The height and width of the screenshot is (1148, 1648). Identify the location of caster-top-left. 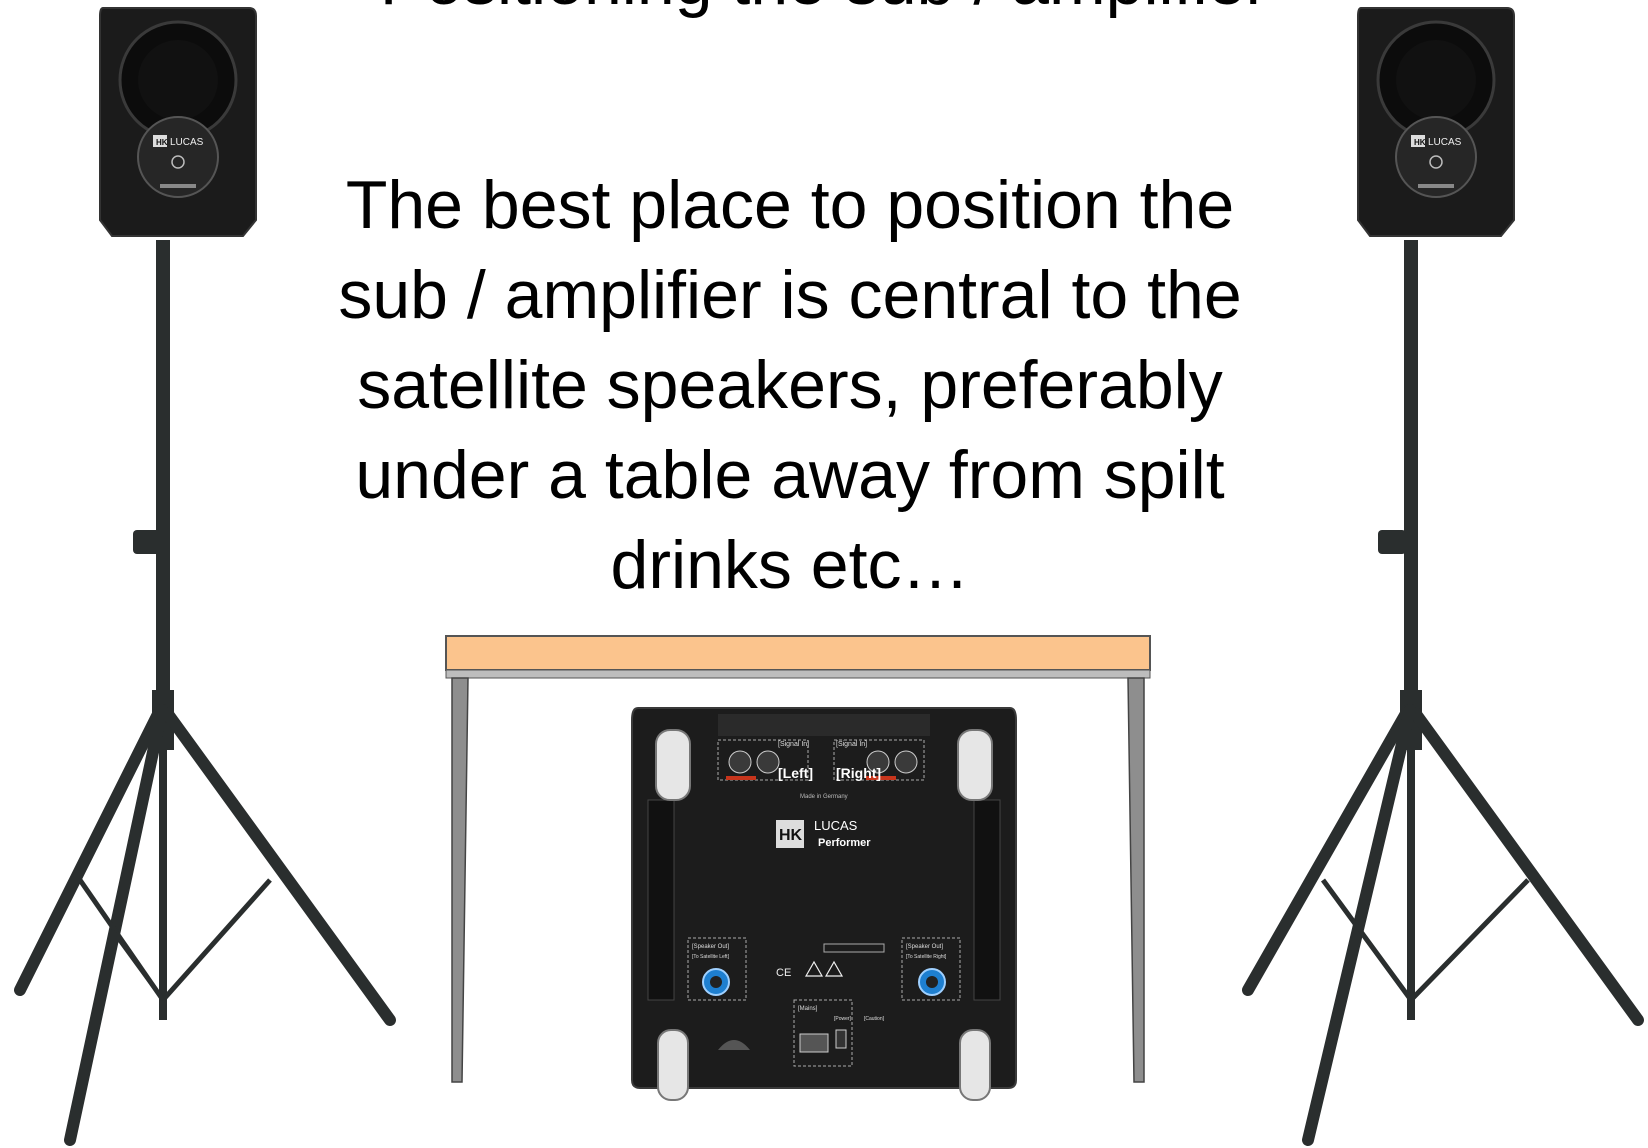
(673, 765).